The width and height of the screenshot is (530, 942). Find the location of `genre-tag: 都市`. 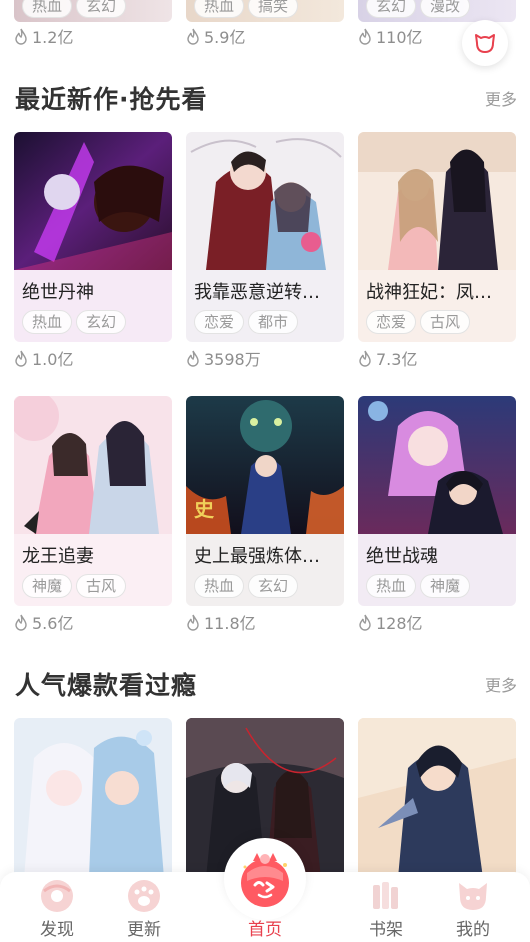

genre-tag: 都市 is located at coordinates (273, 322).